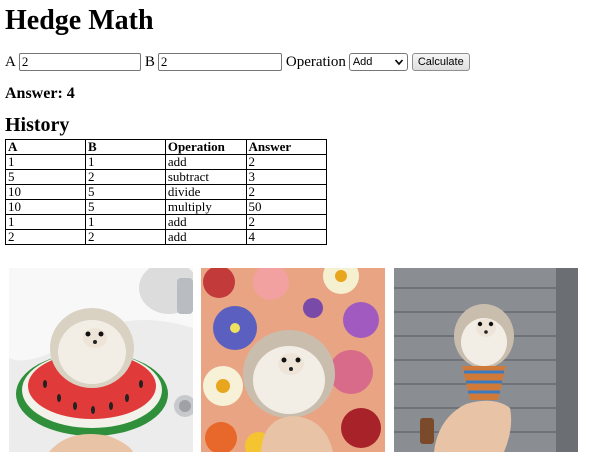 This screenshot has height=473, width=600. What do you see at coordinates (315, 61) in the screenshot?
I see `operation-label: Operation` at bounding box center [315, 61].